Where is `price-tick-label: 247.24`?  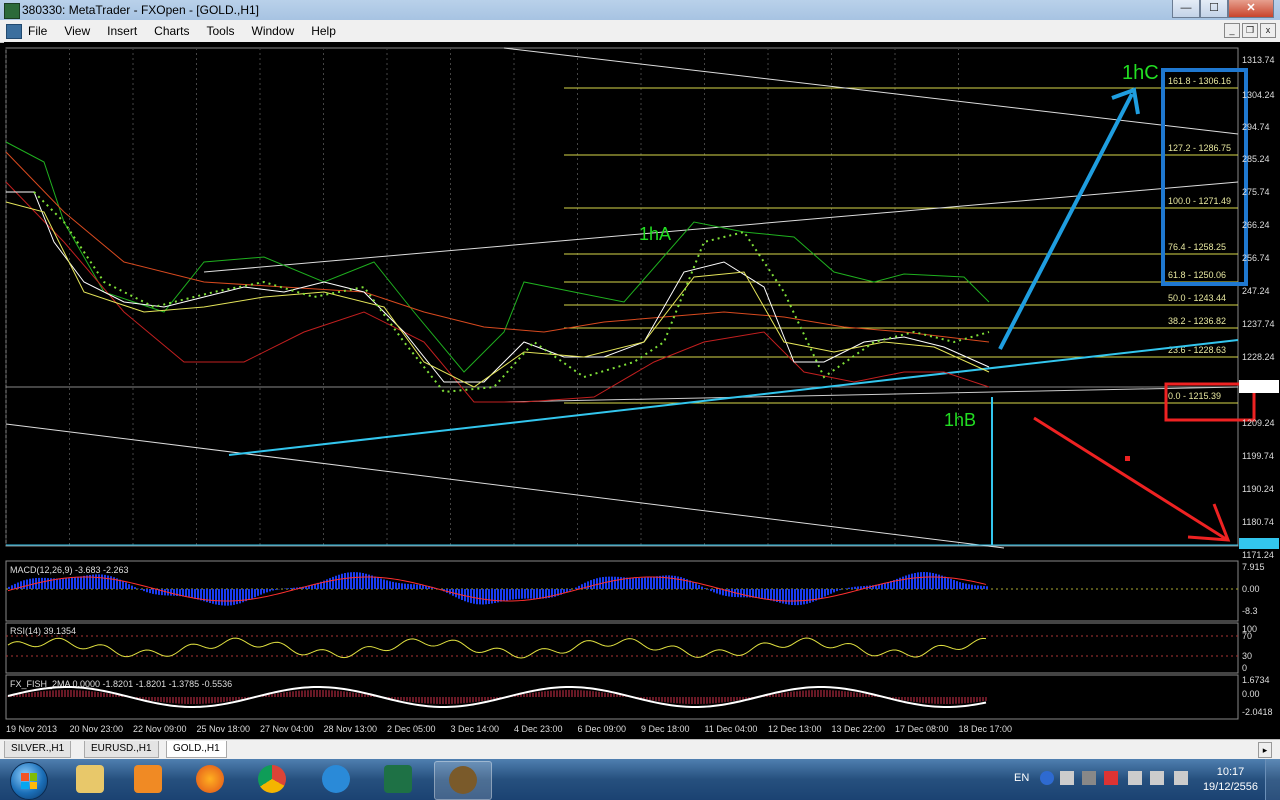
price-tick-label: 247.24 is located at coordinates (1256, 291).